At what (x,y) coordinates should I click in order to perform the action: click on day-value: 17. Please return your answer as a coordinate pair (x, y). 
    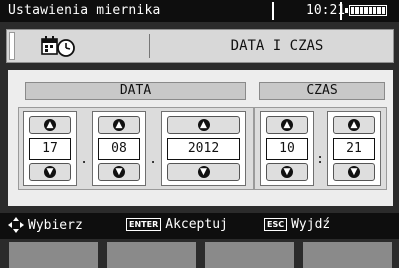
    Looking at the image, I should click on (50, 149).